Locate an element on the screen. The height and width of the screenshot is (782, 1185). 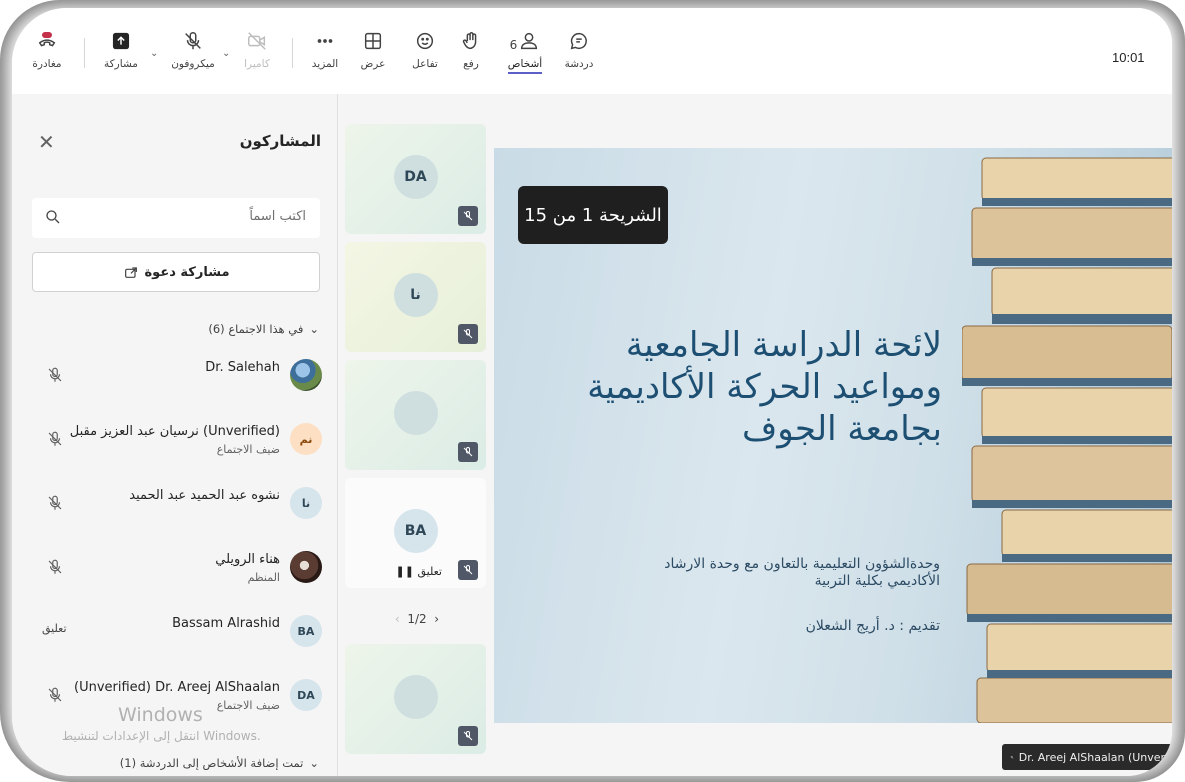
participant-name: (Unverified) Dr. Areej AlShaalan is located at coordinates (177, 687).